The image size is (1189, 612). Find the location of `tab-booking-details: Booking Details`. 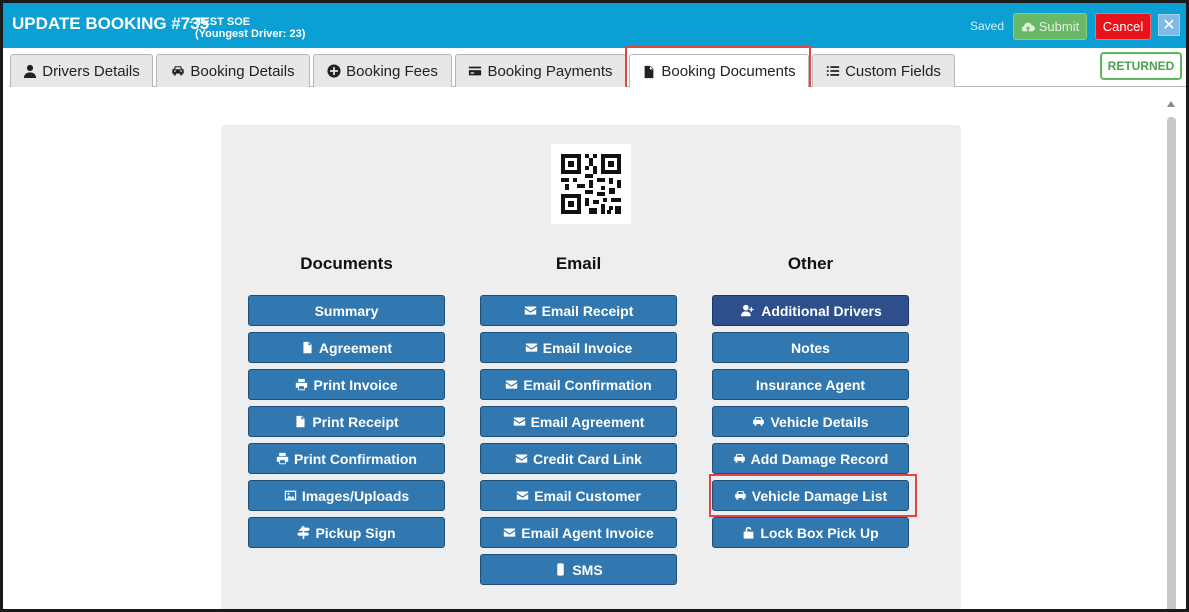

tab-booking-details: Booking Details is located at coordinates (233, 70).